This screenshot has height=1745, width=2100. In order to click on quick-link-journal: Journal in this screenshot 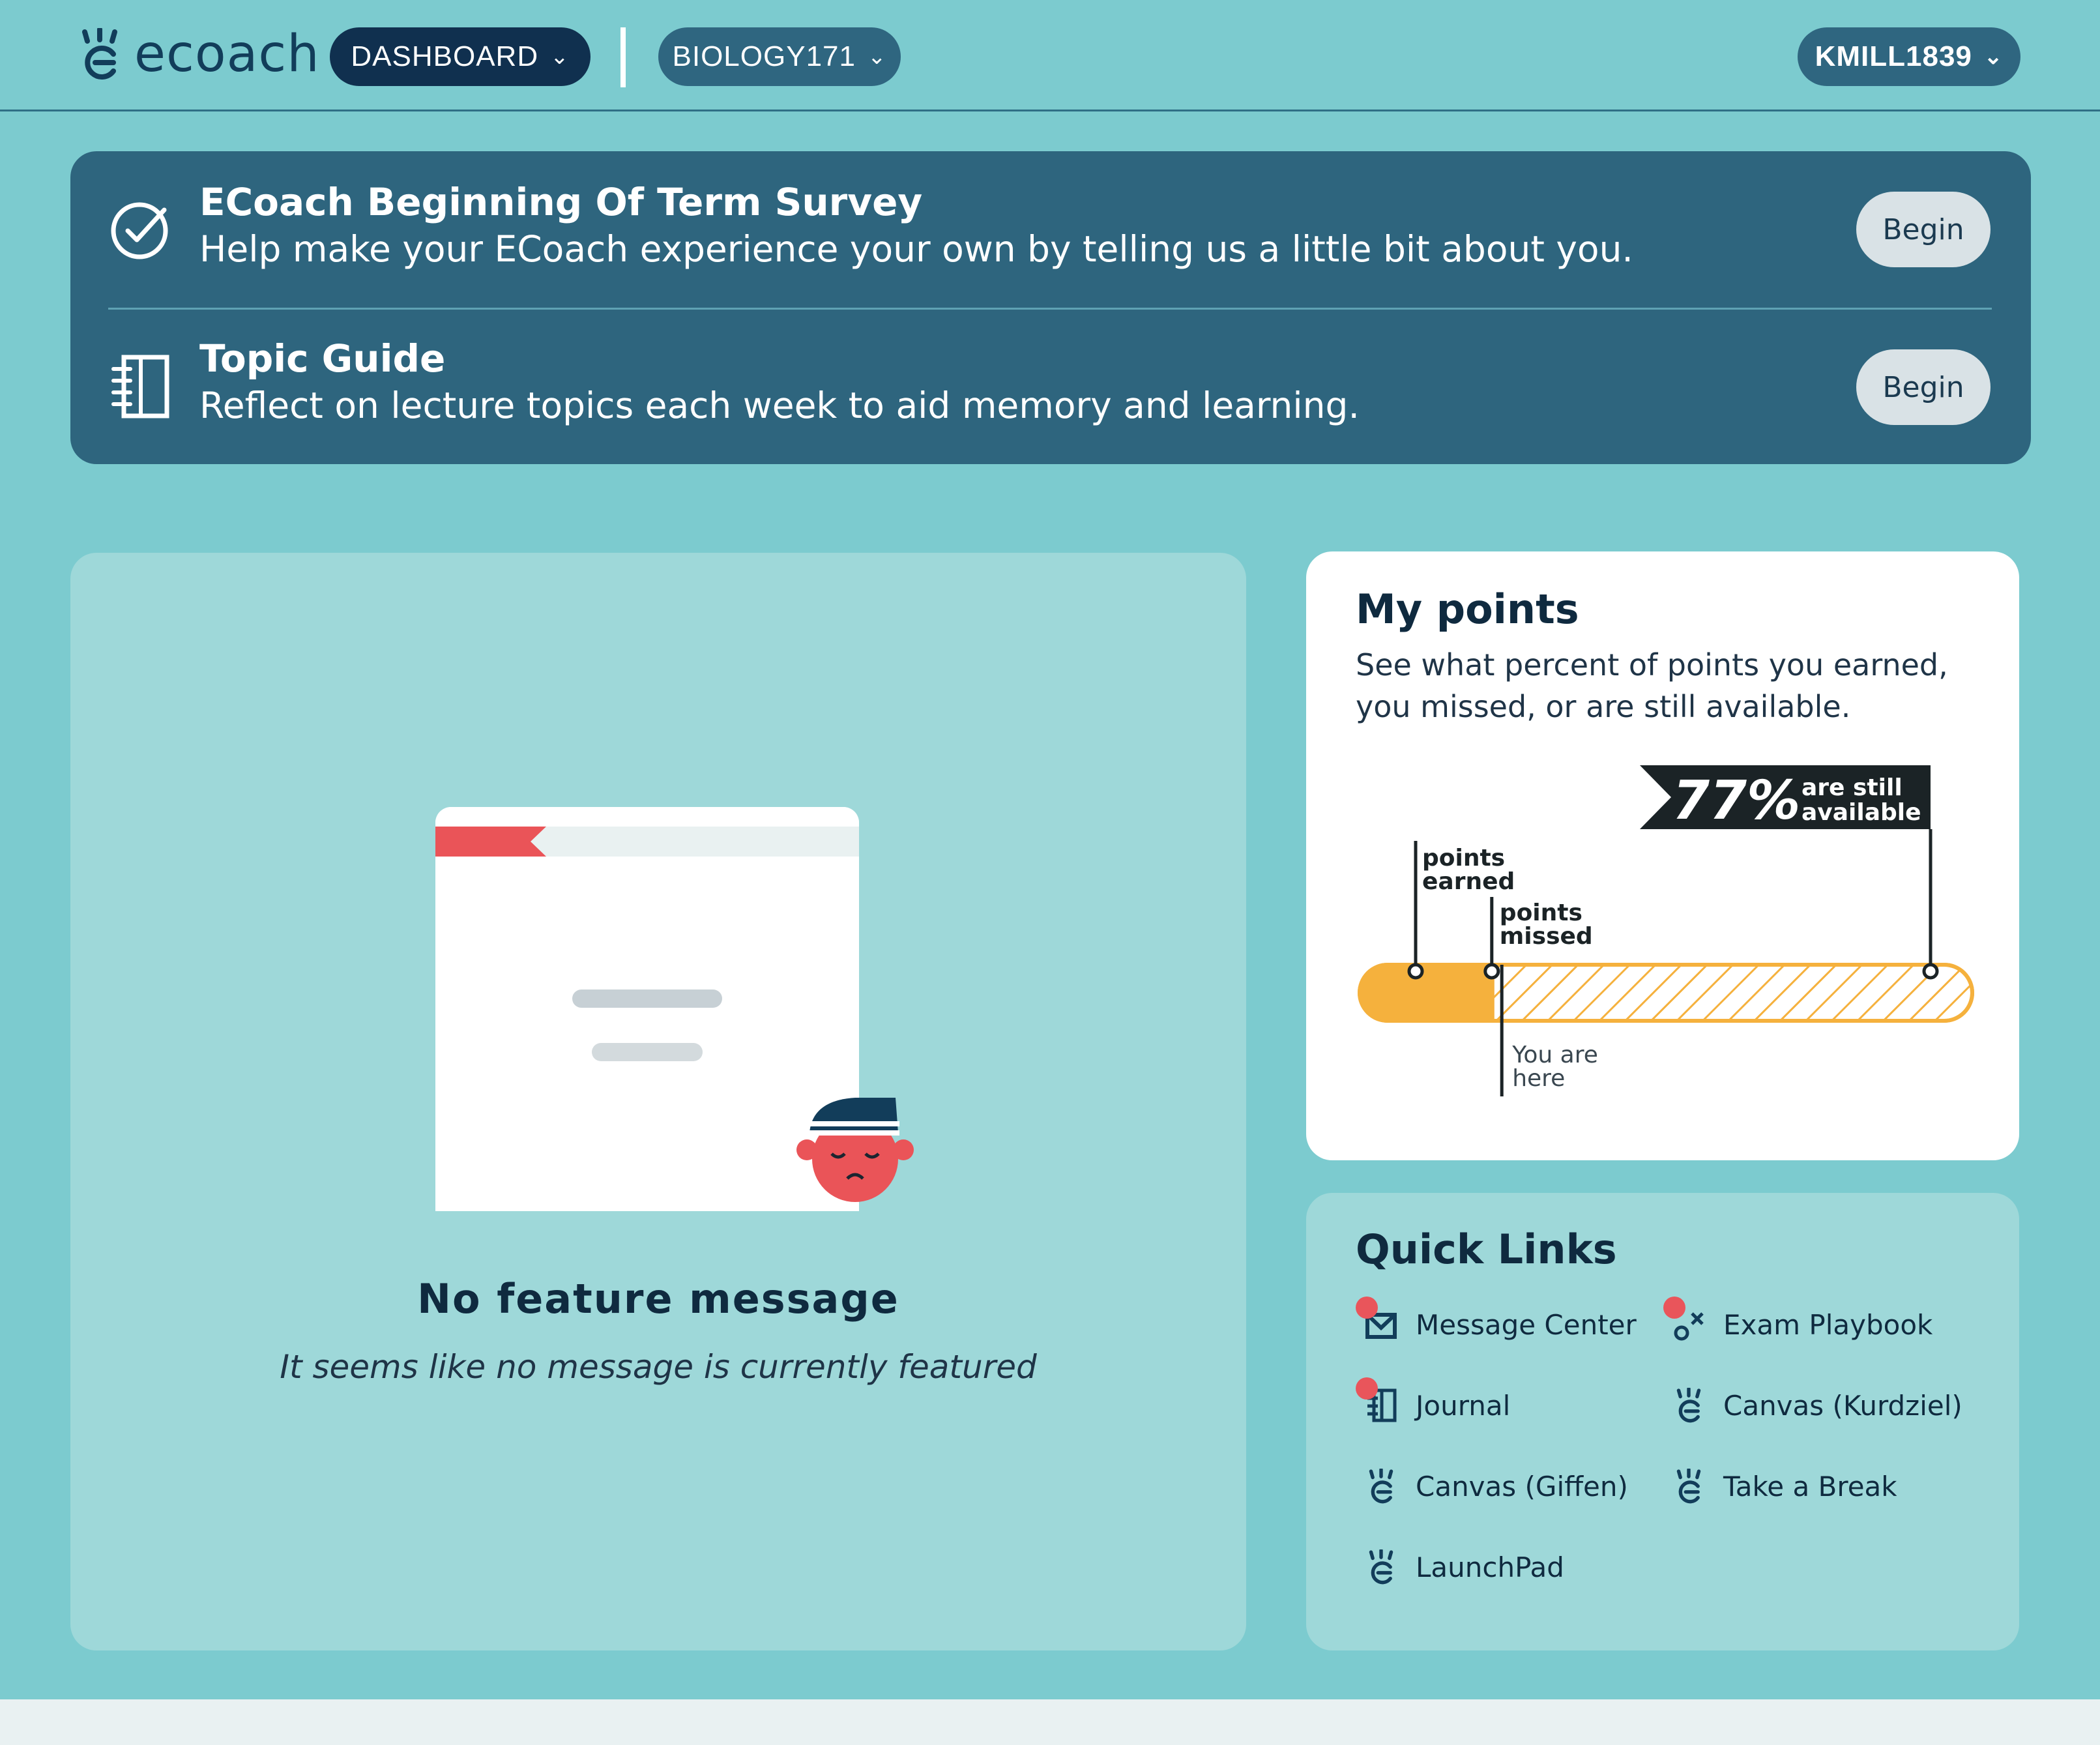, I will do `click(1433, 1404)`.